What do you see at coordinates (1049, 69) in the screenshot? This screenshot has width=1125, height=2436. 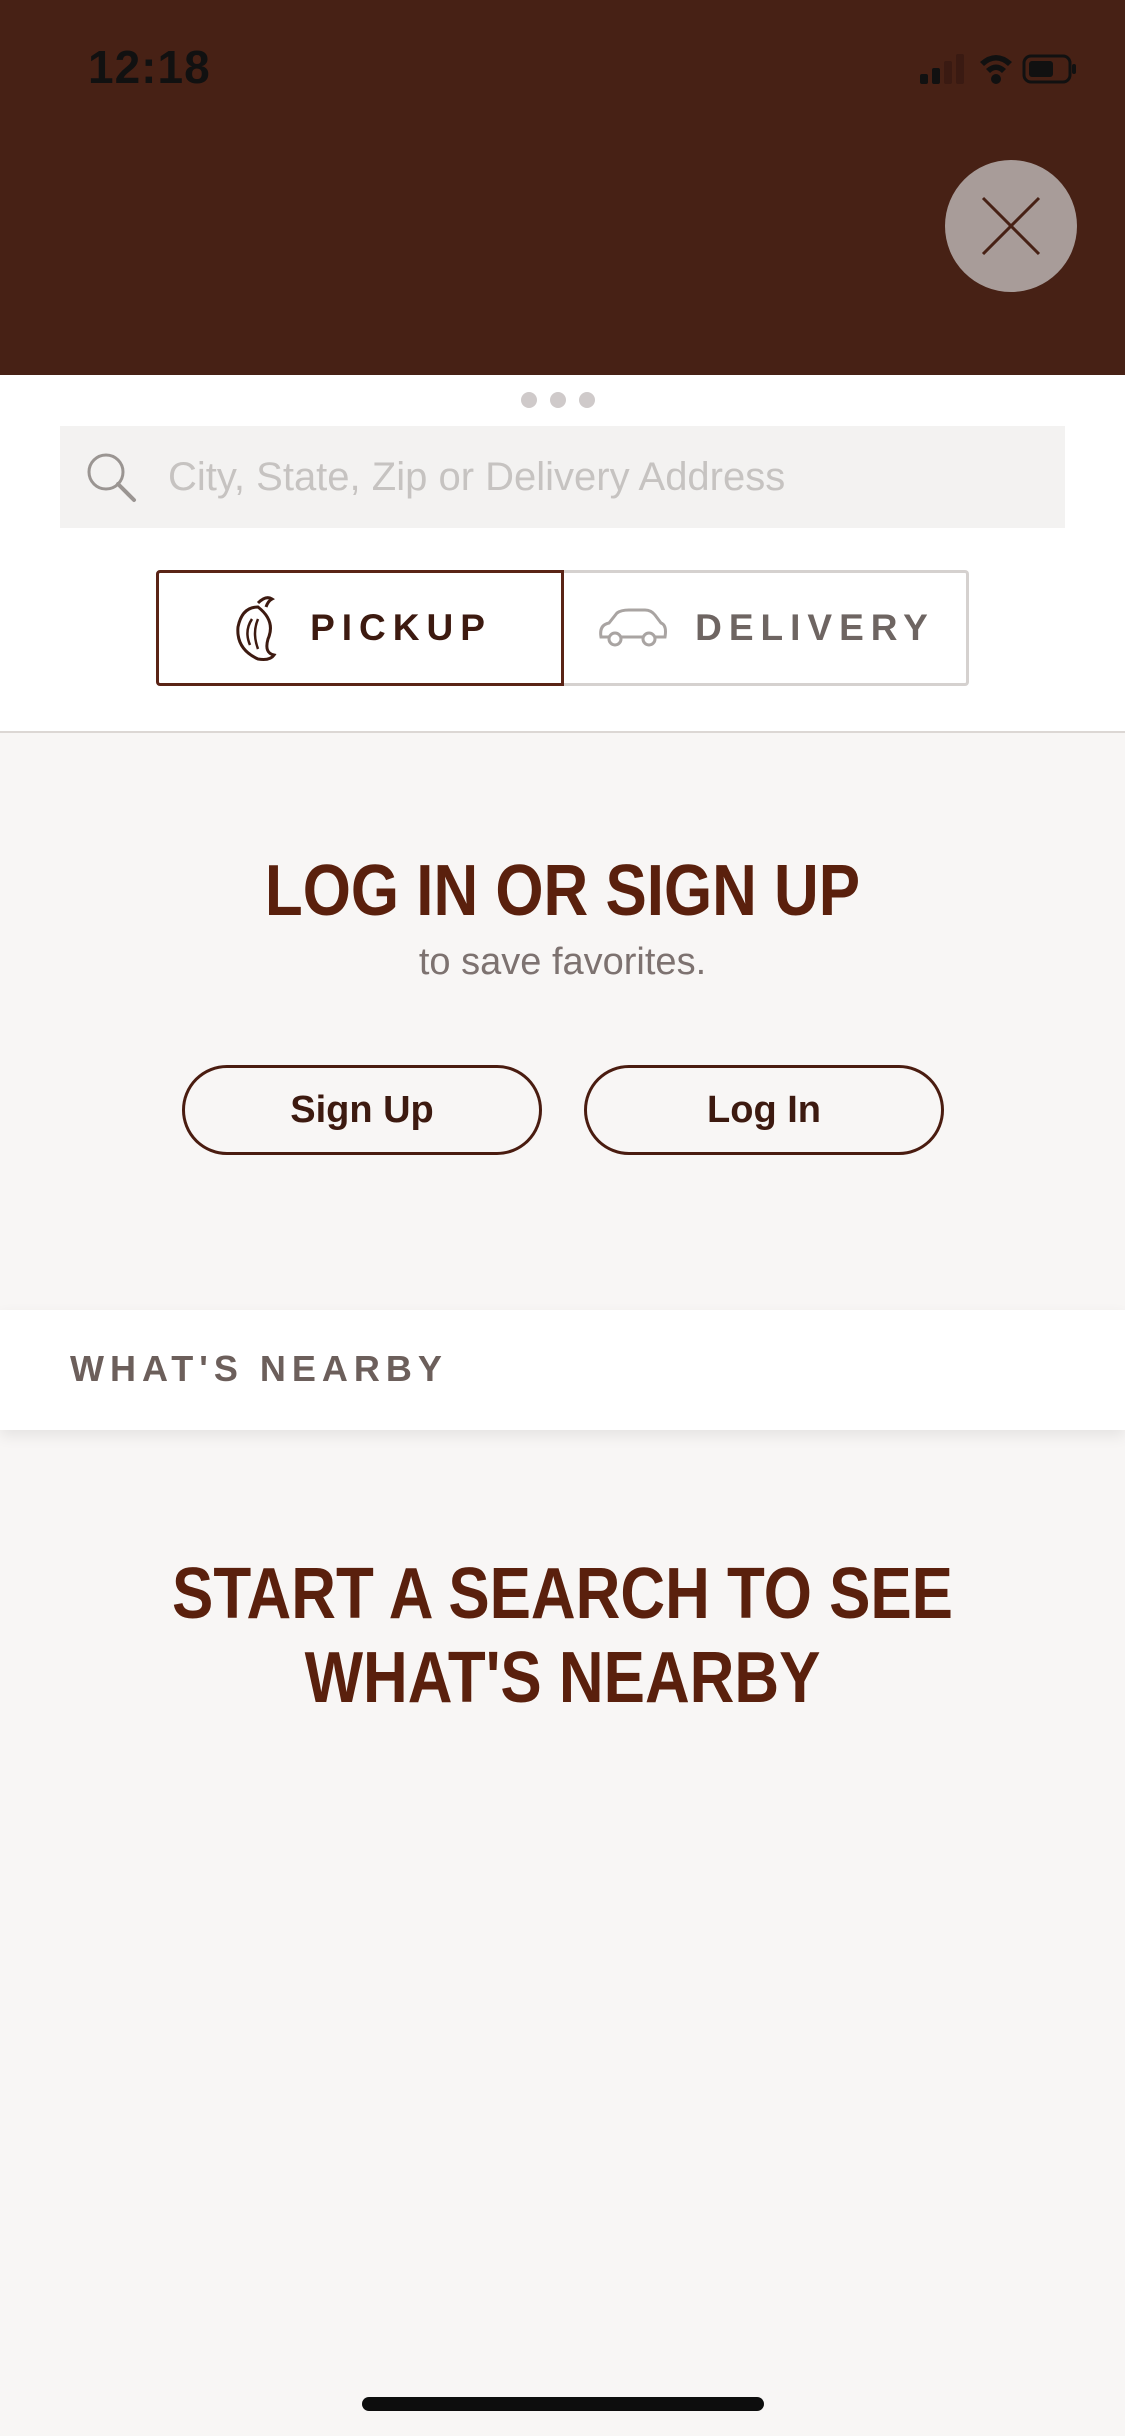 I see `battery-icon` at bounding box center [1049, 69].